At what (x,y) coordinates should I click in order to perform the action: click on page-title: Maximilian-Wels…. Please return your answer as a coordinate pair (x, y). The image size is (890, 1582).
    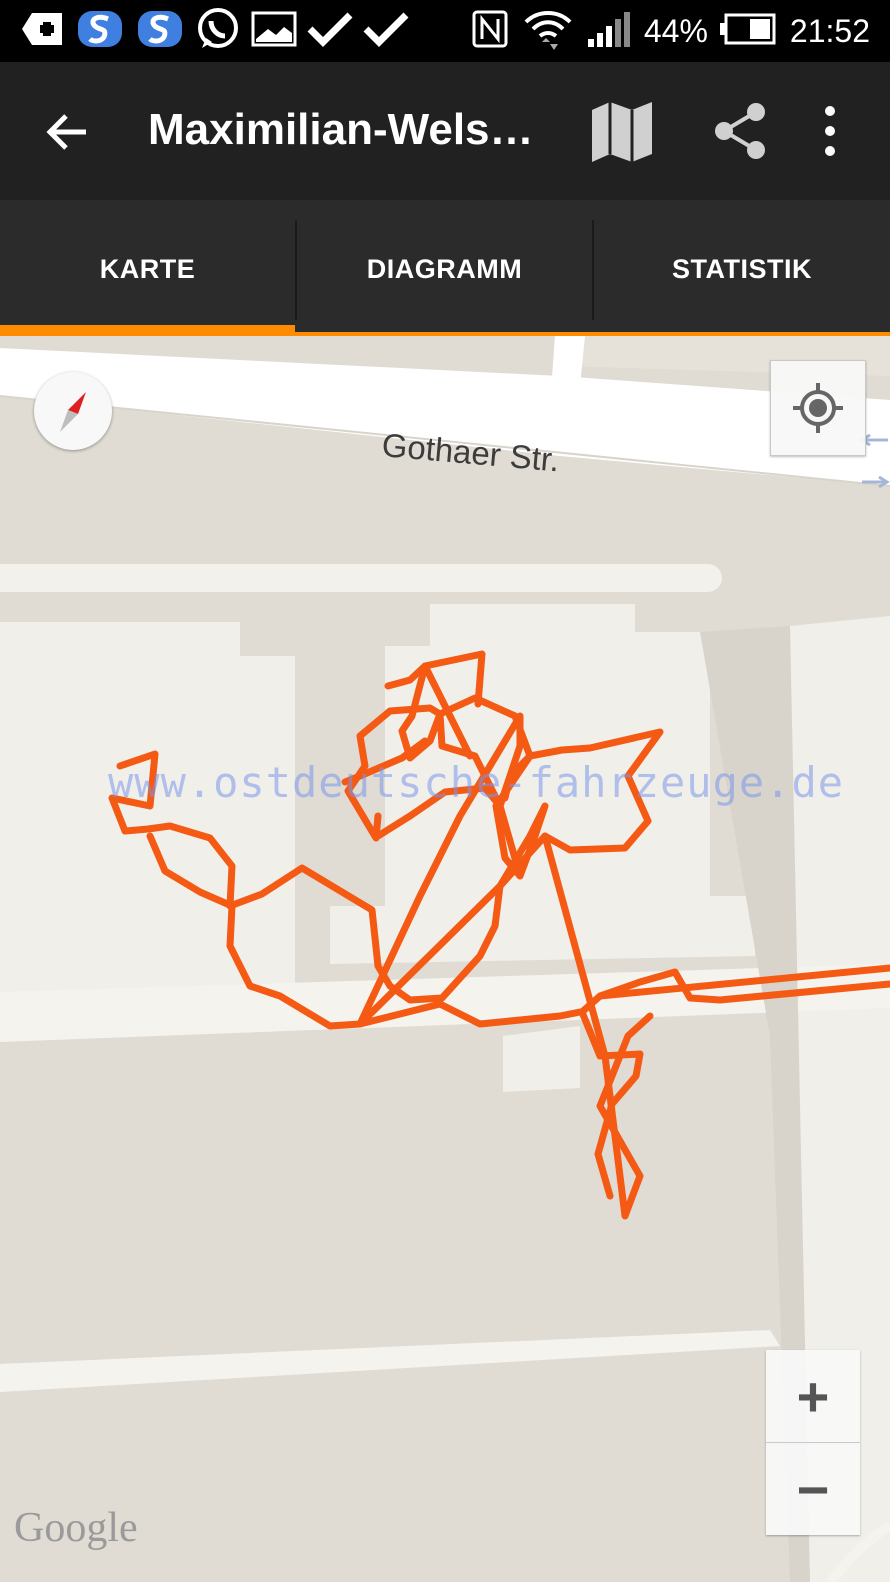
    Looking at the image, I should click on (341, 129).